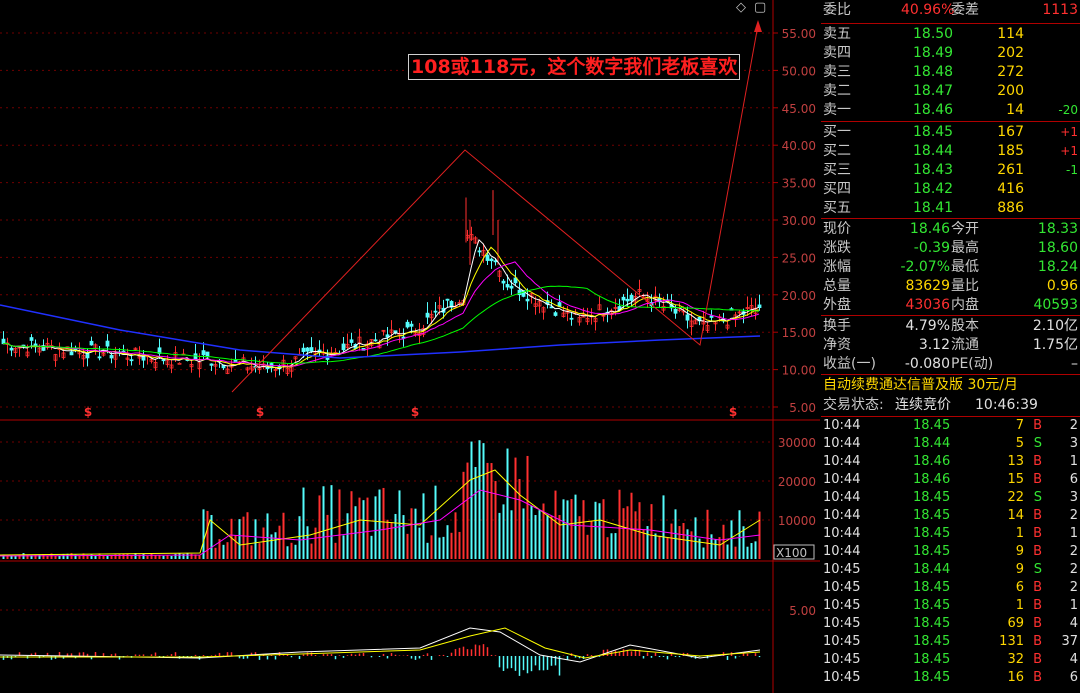 The image size is (1080, 693). I want to click on ask-price: 18.48, so click(933, 72).